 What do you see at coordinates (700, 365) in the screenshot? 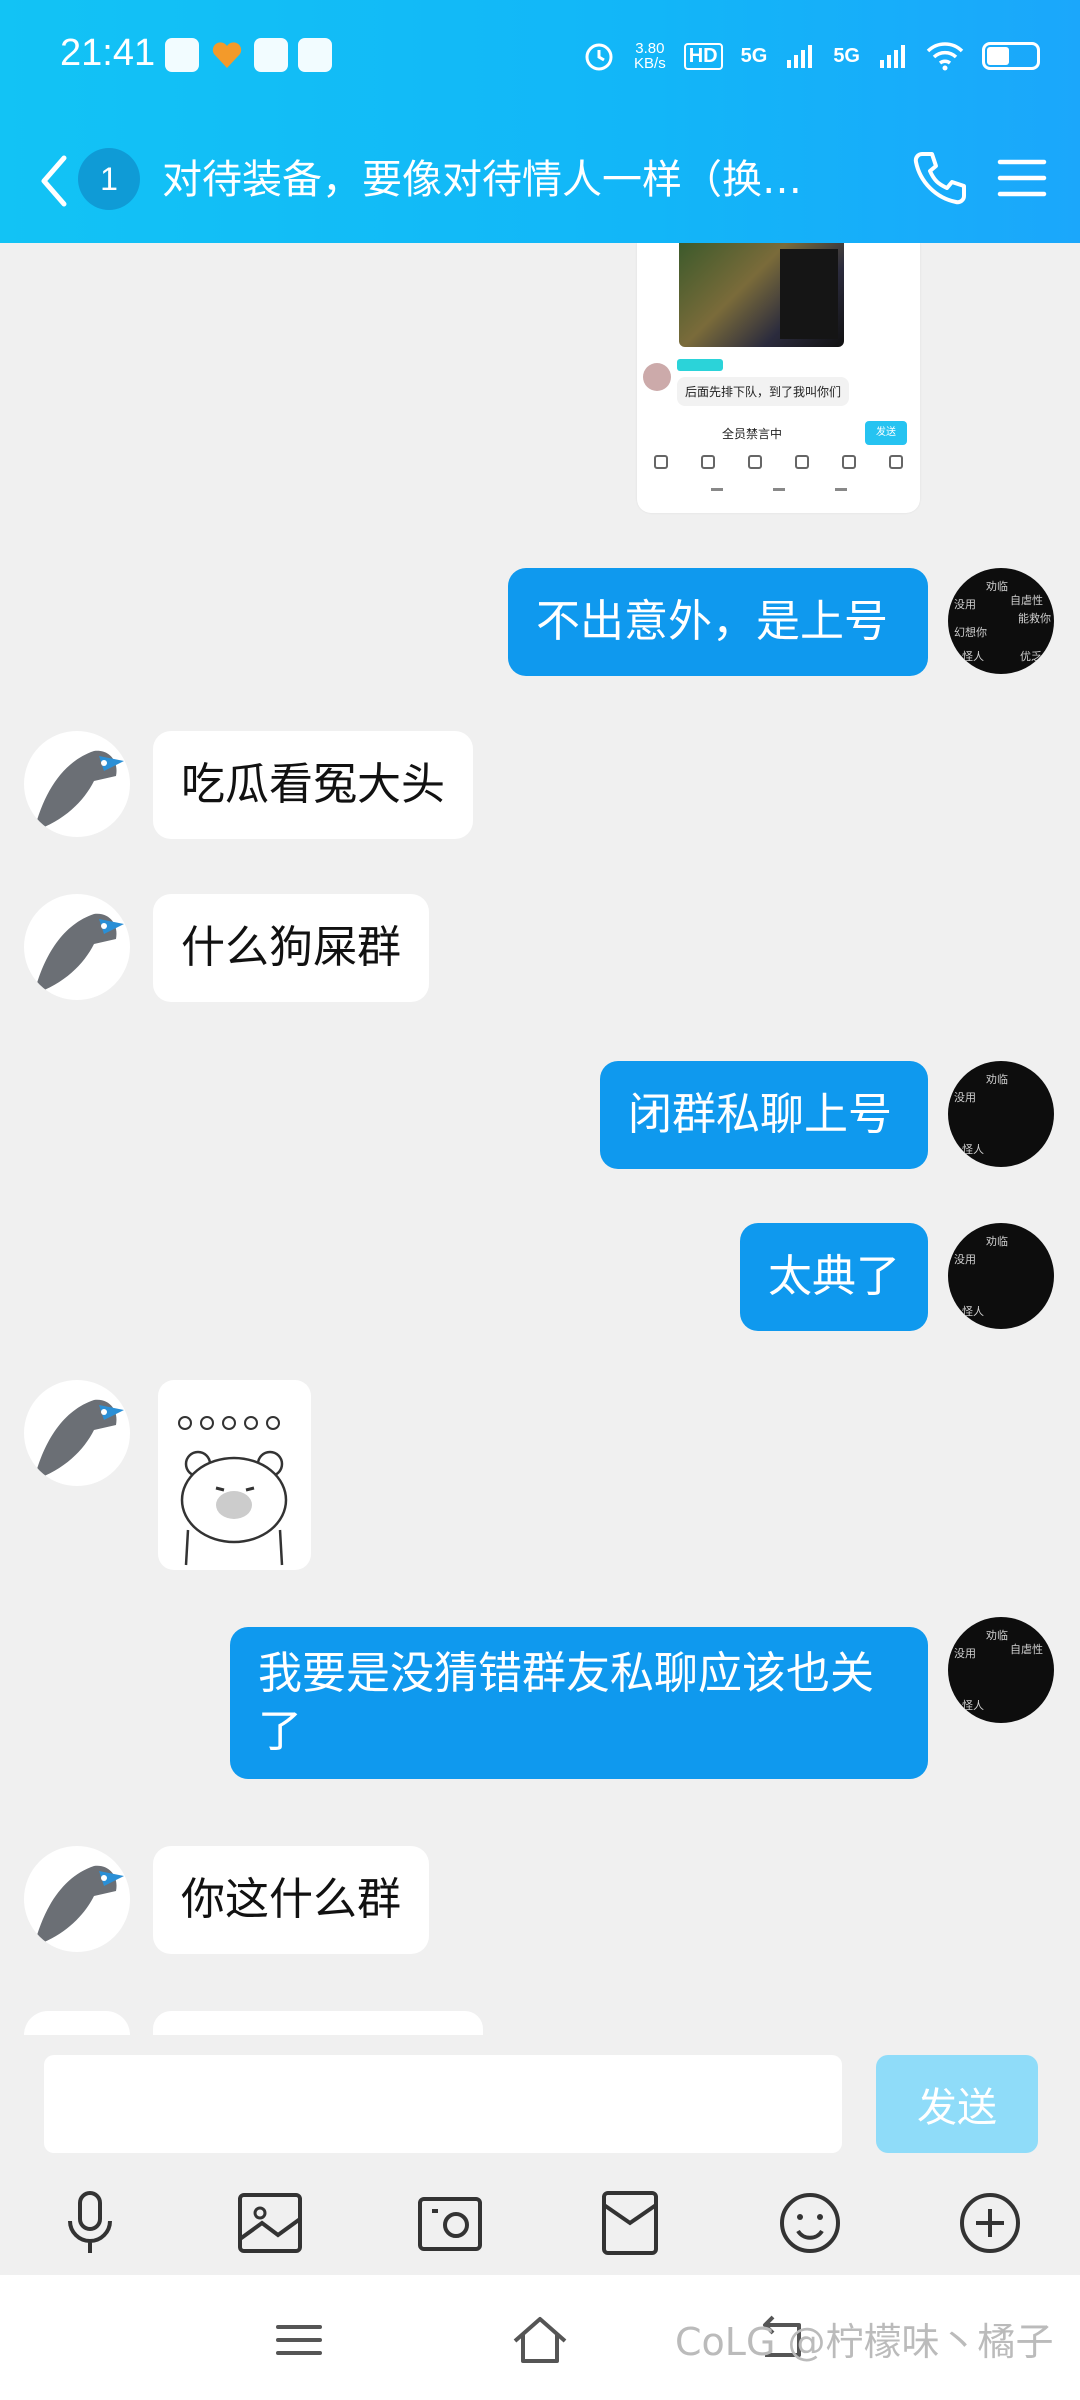
I see `member-tag` at bounding box center [700, 365].